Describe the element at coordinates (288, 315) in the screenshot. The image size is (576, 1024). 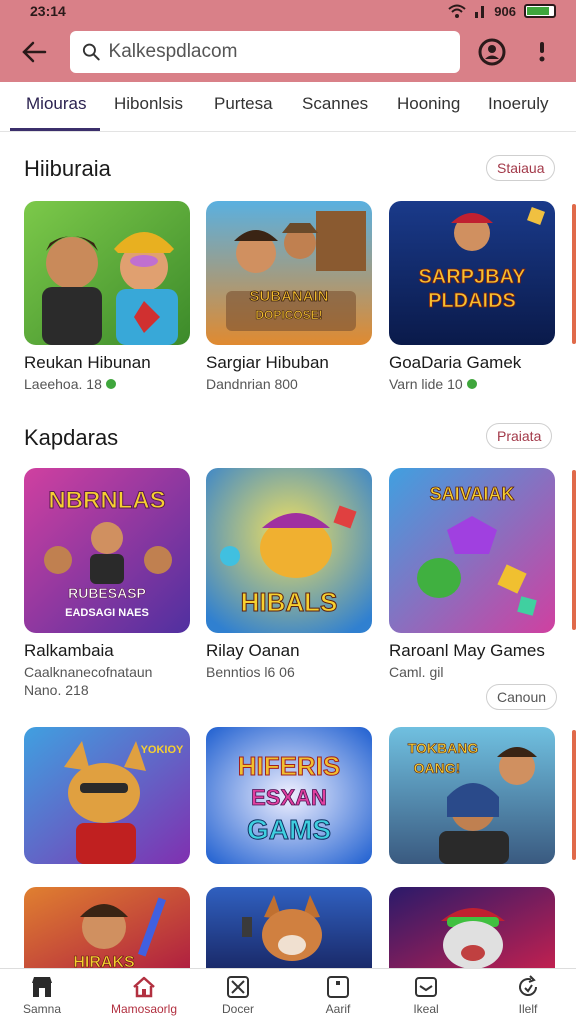
I see `thumb-subtitle: DOPICOSE!` at that location.